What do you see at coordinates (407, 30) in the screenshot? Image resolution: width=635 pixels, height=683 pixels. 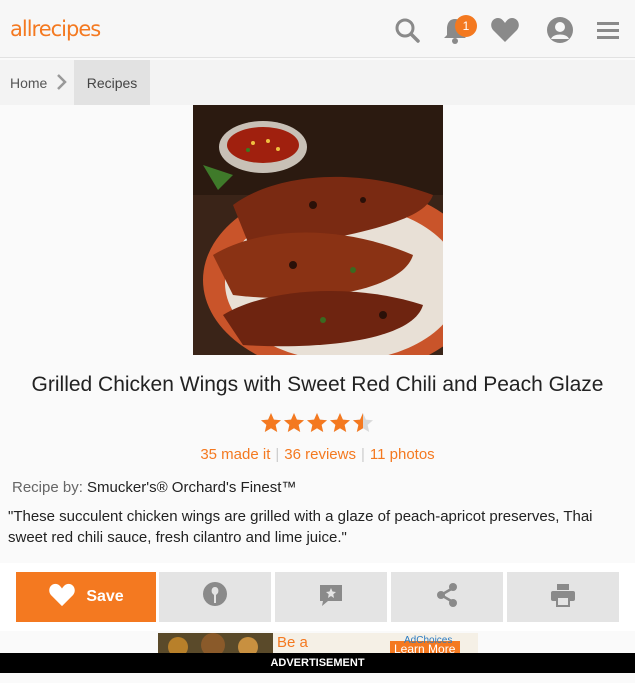 I see `search-icon` at bounding box center [407, 30].